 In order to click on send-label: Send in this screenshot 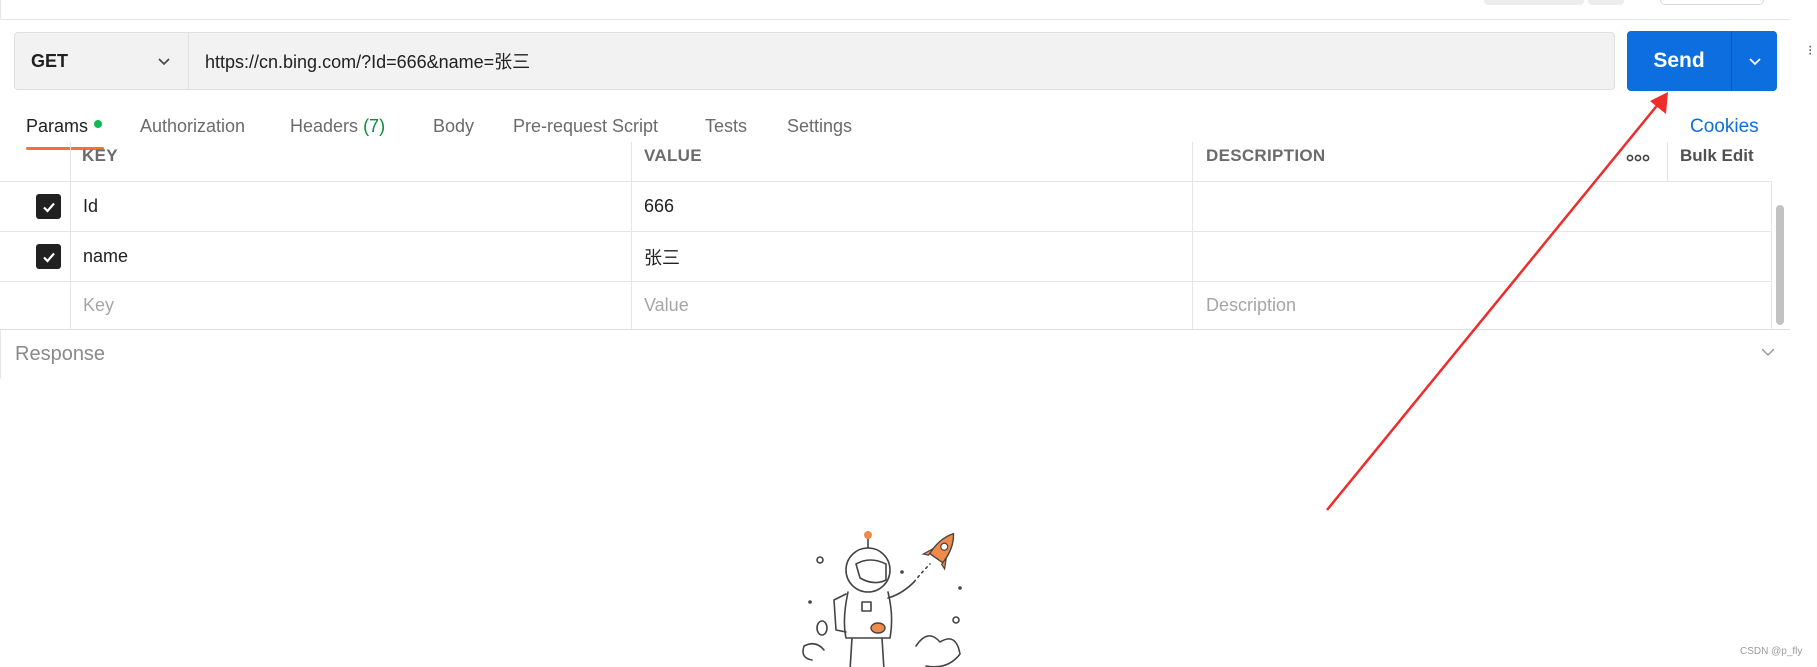, I will do `click(1679, 60)`.